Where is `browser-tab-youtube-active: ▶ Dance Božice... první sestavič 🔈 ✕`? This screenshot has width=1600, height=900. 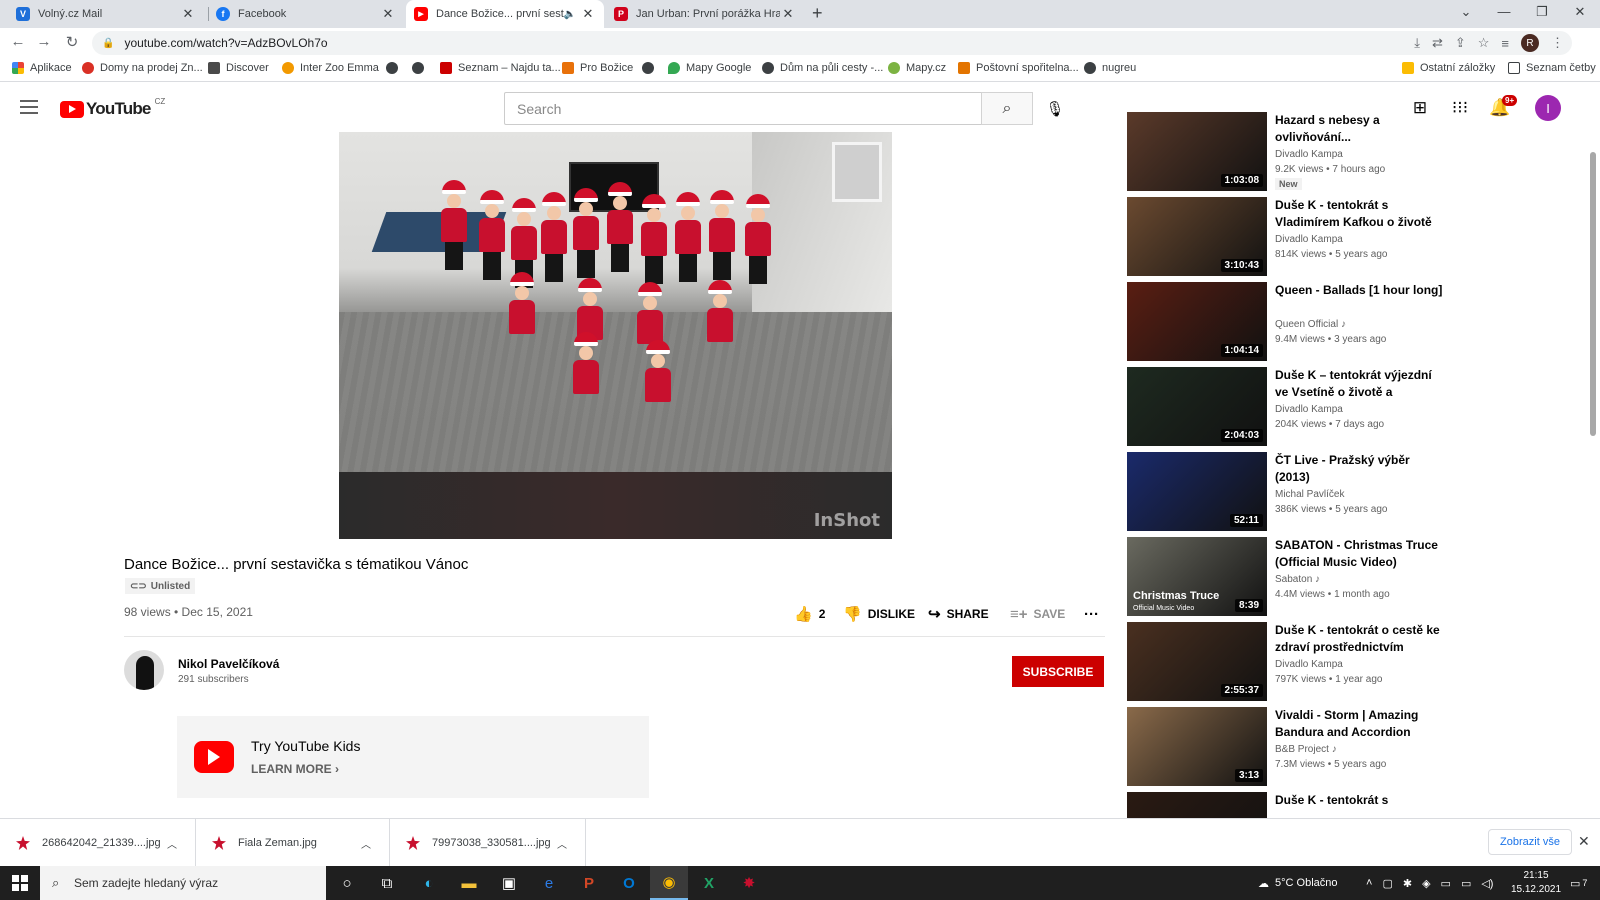
browser-tab-youtube-active: ▶ Dance Božice... první sestavič 🔈 ✕ is located at coordinates (505, 14).